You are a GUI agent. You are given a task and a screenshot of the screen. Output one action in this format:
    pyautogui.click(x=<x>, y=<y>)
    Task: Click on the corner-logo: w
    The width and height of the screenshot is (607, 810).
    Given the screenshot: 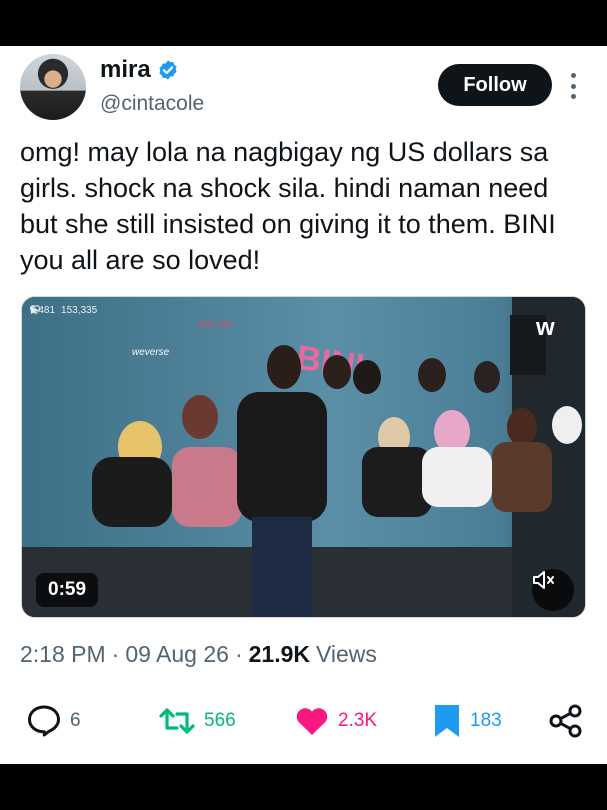 What is the action you would take?
    pyautogui.click(x=545, y=327)
    